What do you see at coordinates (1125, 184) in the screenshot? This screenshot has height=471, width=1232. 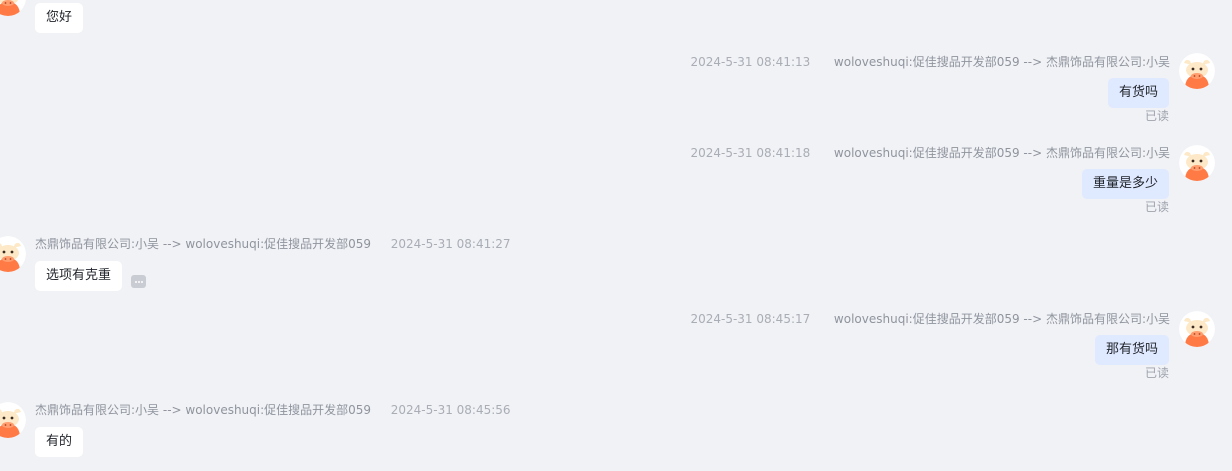 I see `message-bubble: 重量是多少` at bounding box center [1125, 184].